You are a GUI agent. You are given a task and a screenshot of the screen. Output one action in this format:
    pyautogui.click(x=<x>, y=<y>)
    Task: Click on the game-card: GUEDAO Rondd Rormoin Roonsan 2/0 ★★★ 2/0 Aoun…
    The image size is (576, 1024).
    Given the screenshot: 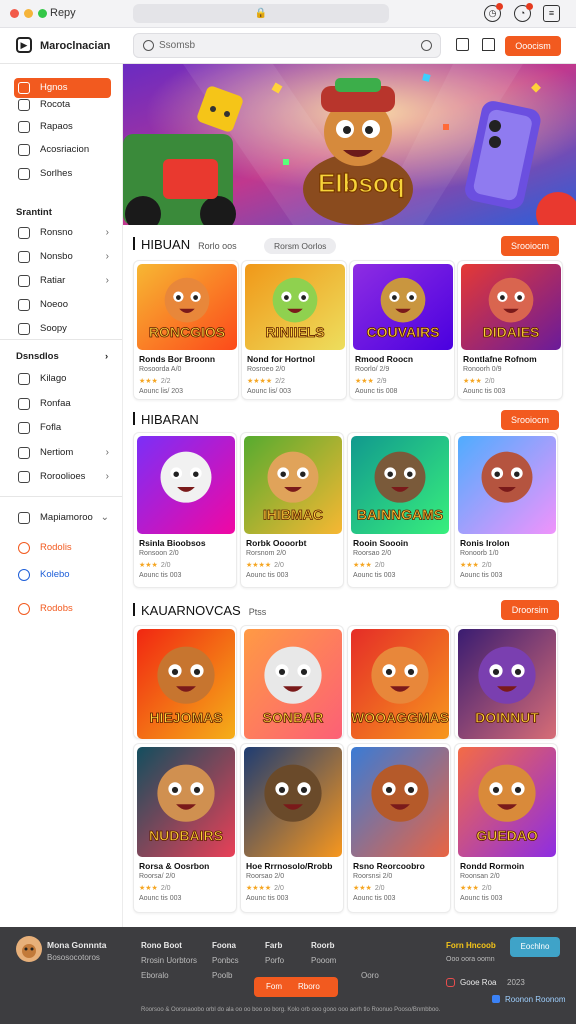 What is the action you would take?
    pyautogui.click(x=506, y=828)
    